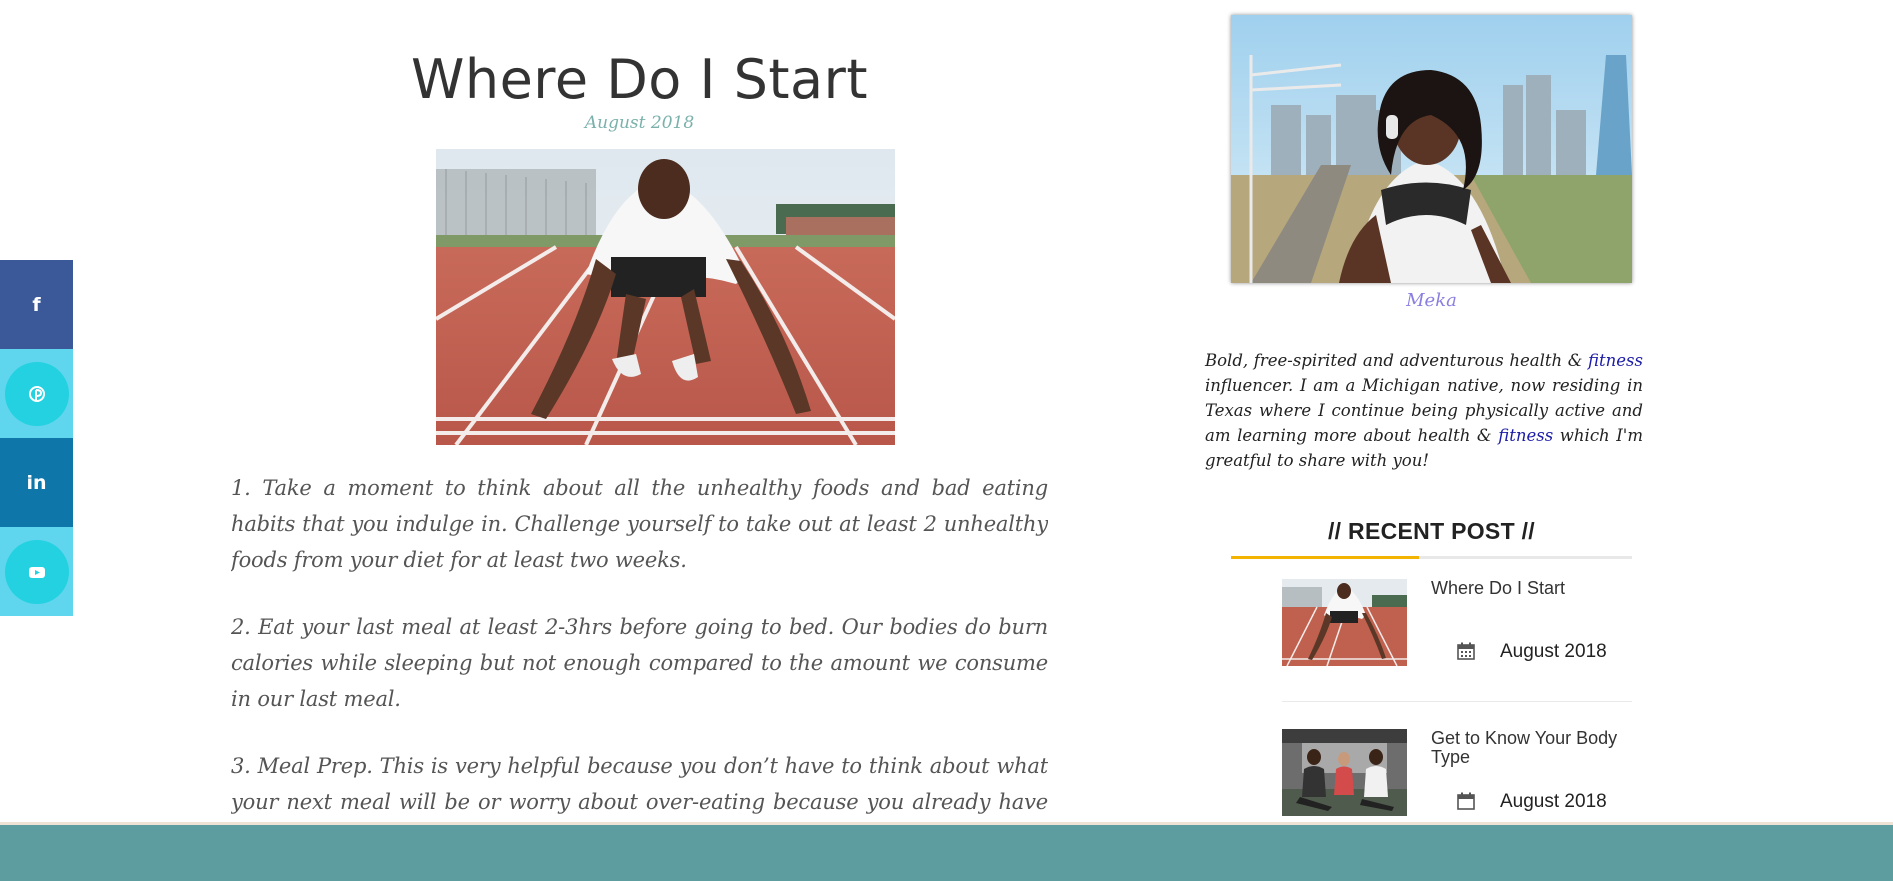  I want to click on linkedin-share-button: in, so click(36, 482).